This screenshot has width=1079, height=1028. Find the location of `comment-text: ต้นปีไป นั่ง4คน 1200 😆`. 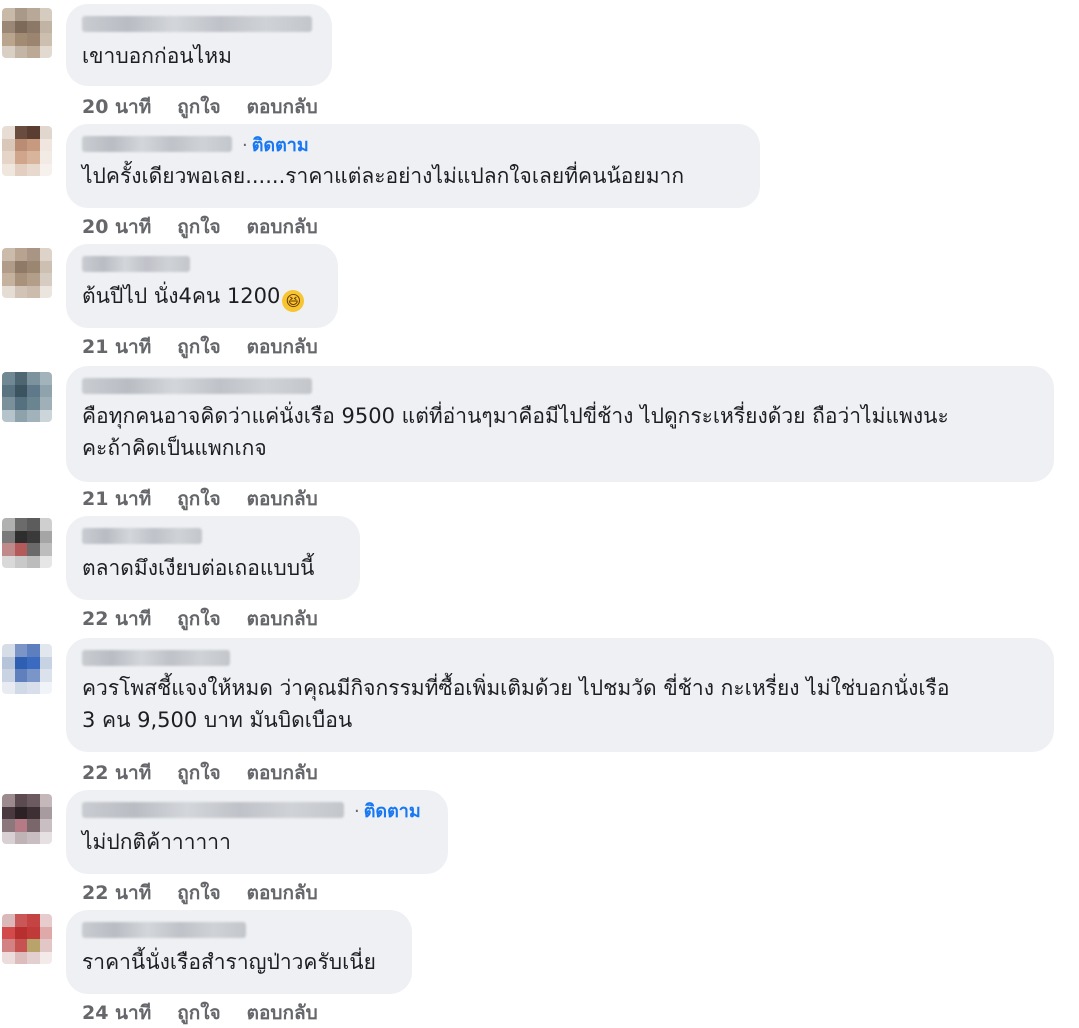

comment-text: ต้นปีไป นั่ง4คน 1200 😆 is located at coordinates (201, 296).